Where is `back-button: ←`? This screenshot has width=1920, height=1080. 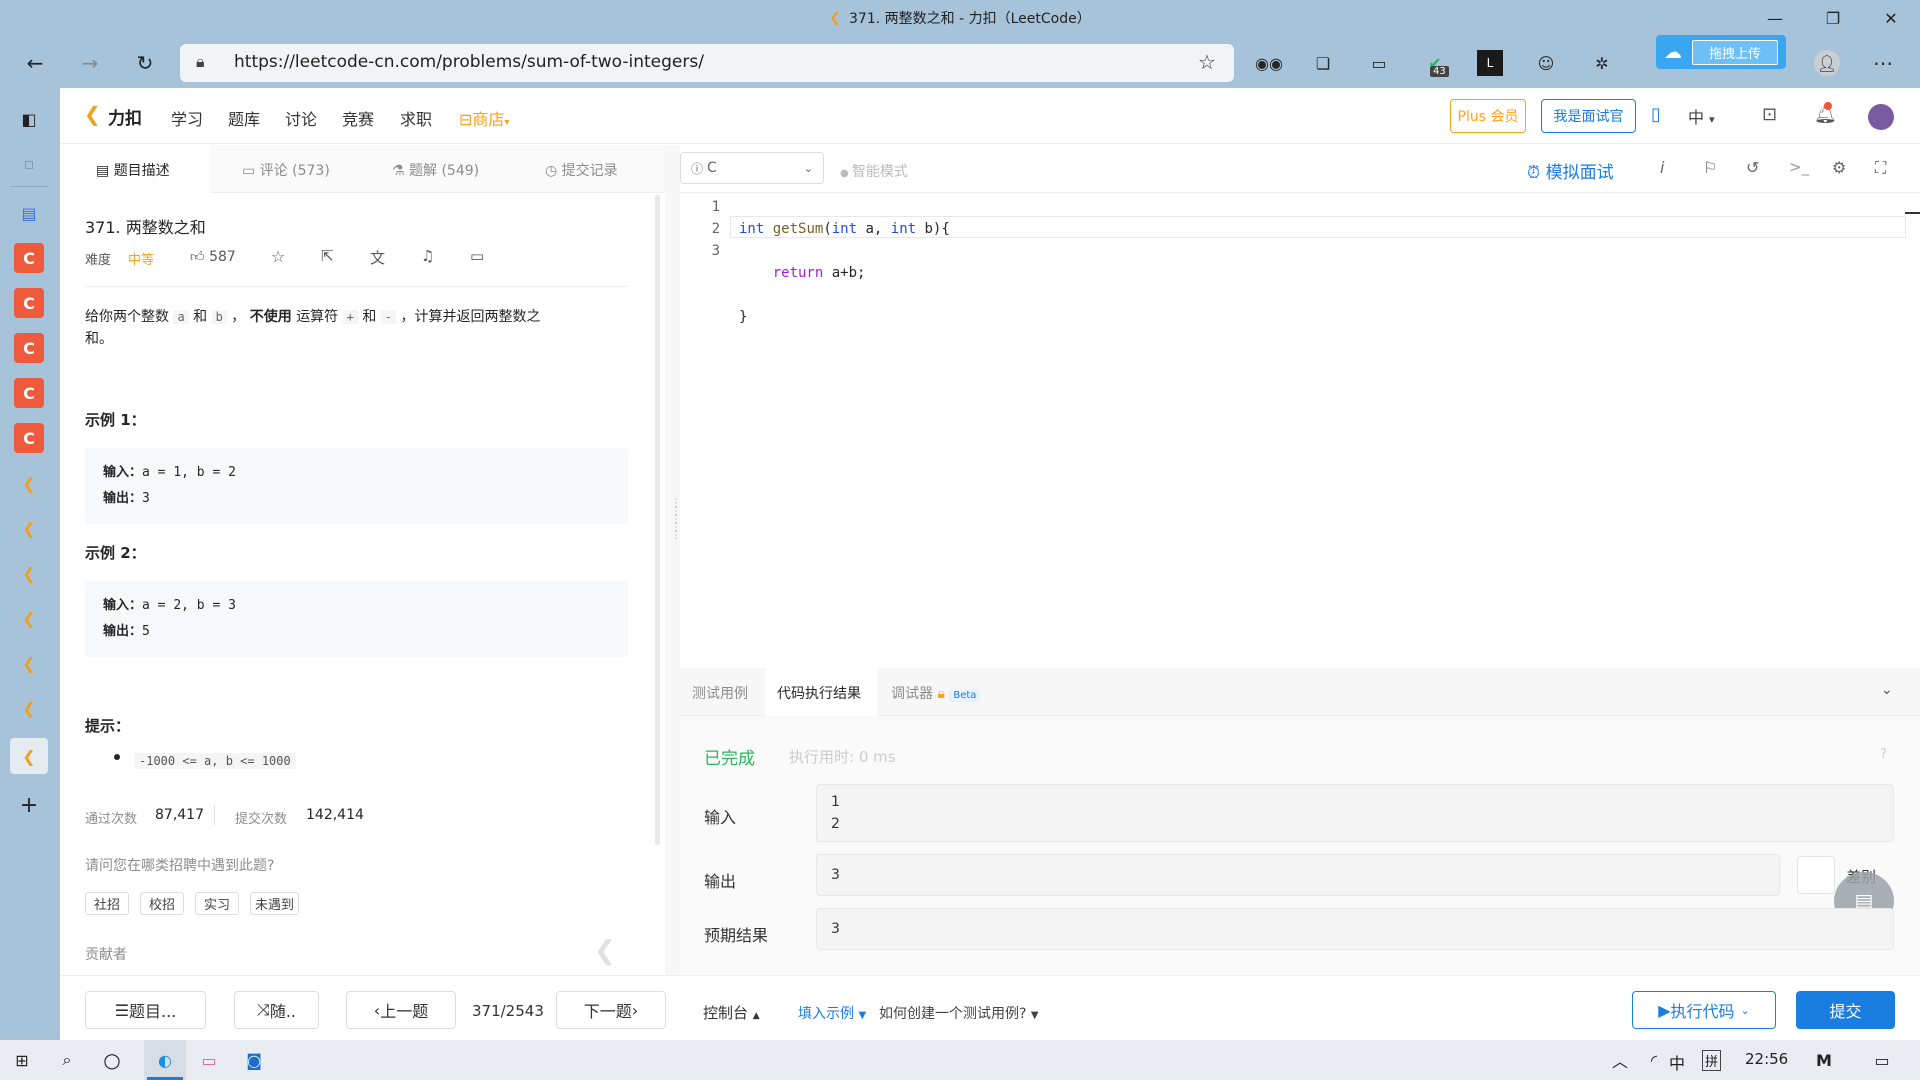
back-button: ← is located at coordinates (35, 63).